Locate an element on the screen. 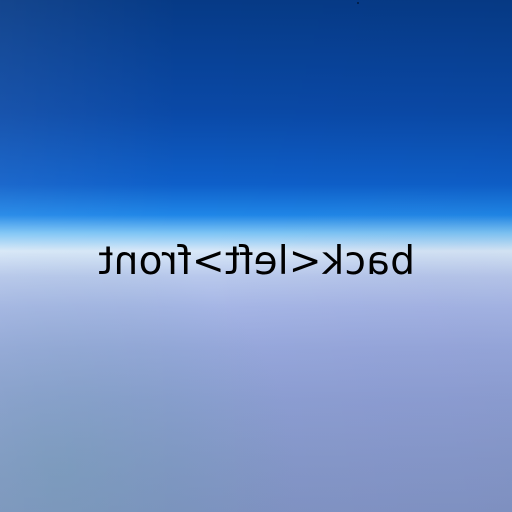 The image size is (512, 512). mirrored-direction-label: back<left>front is located at coordinates (256, 261).